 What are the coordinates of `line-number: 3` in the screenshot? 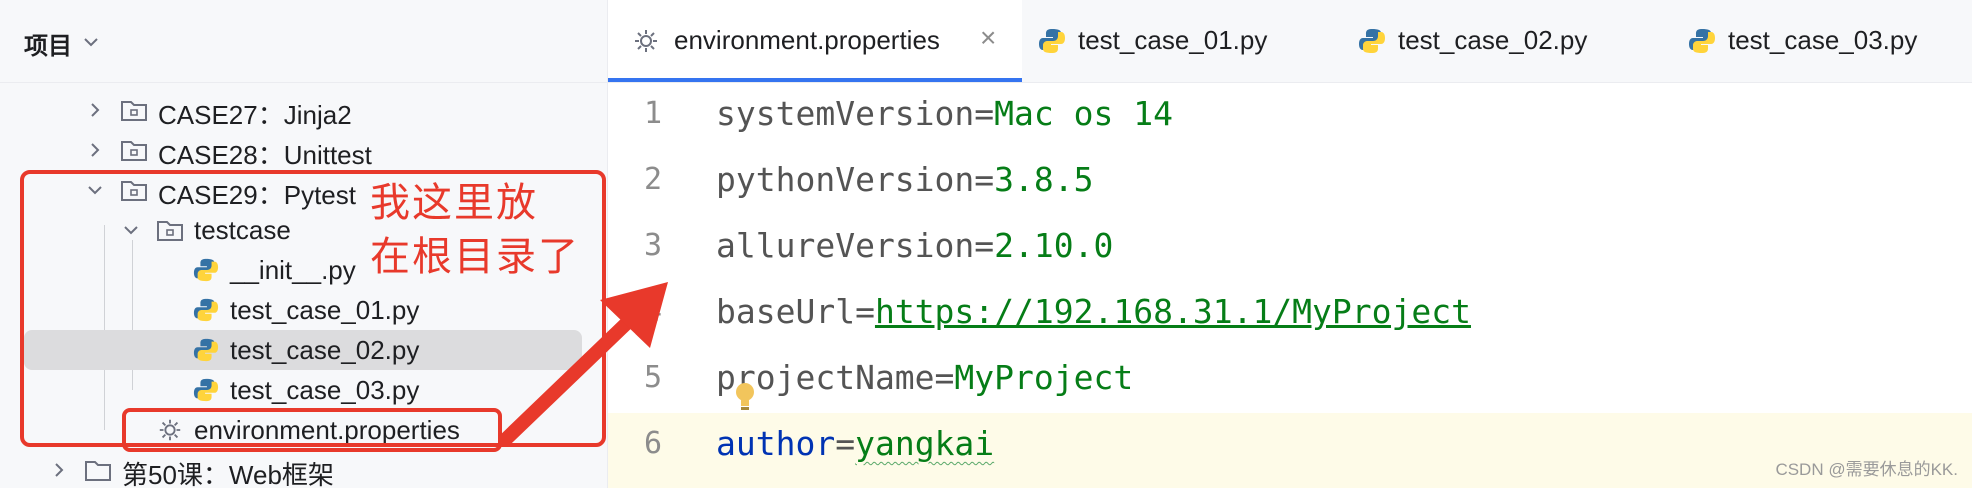 It's located at (653, 245).